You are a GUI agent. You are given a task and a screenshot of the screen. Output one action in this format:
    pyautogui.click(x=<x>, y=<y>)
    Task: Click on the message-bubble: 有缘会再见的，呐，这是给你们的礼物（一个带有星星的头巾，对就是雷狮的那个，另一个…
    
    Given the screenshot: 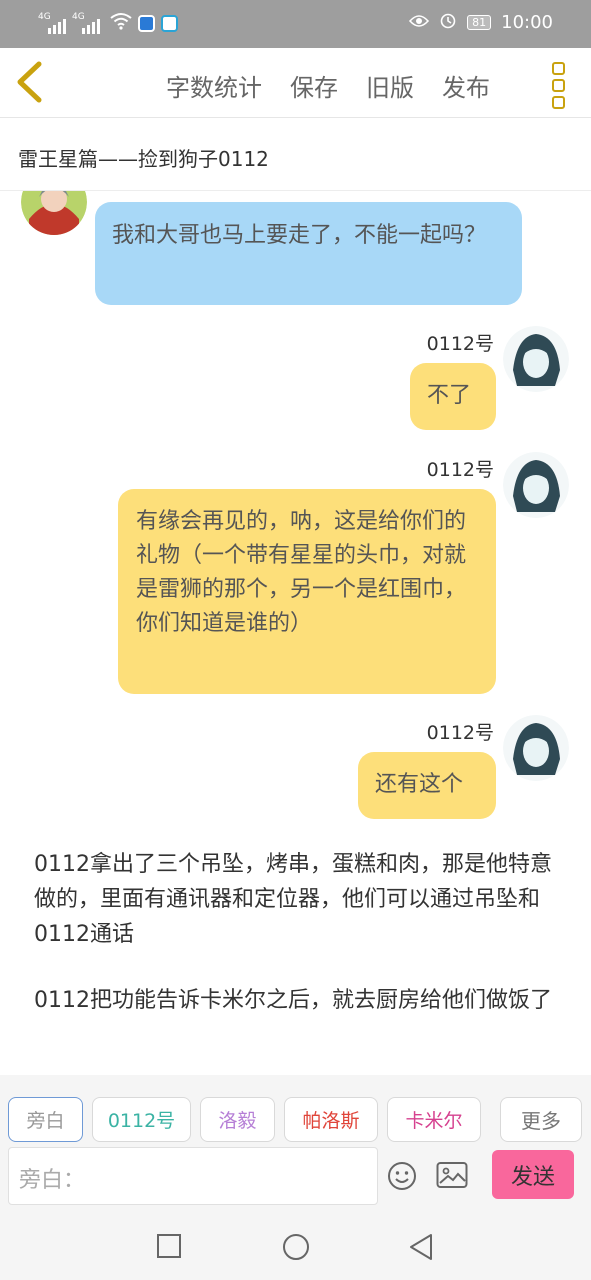 What is the action you would take?
    pyautogui.click(x=307, y=591)
    